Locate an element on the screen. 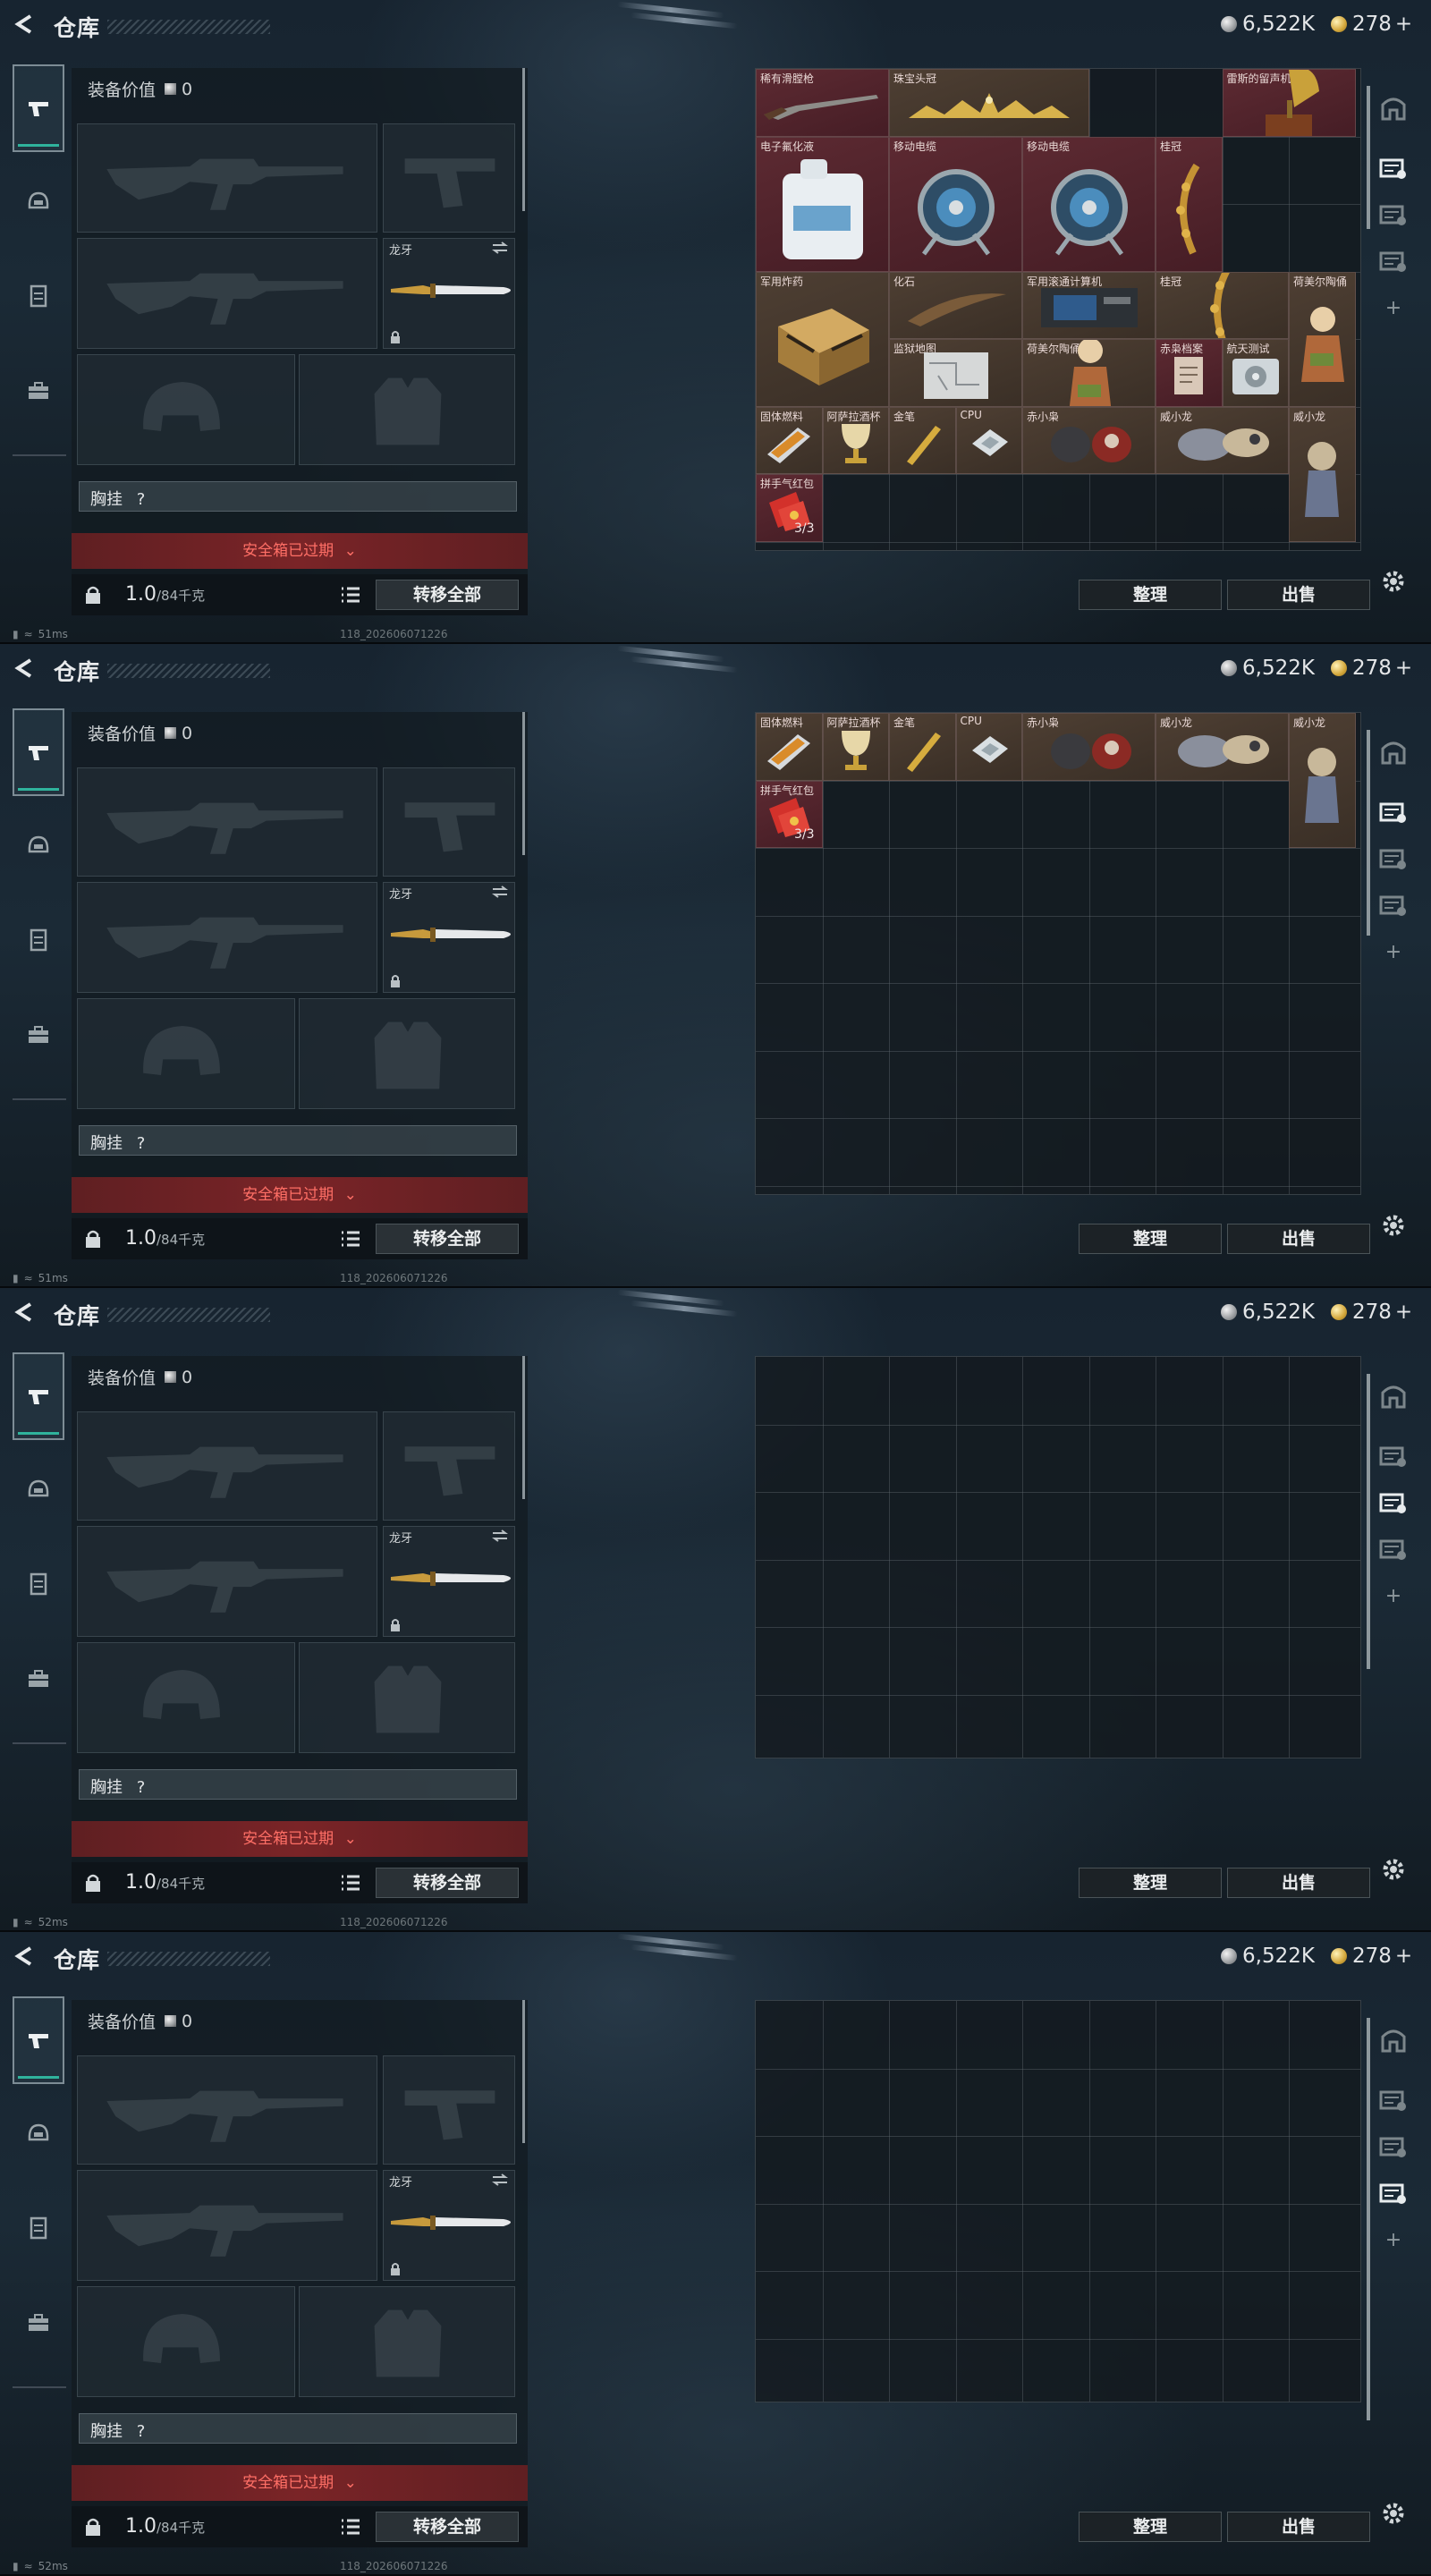 The width and height of the screenshot is (1431, 2576). stash-item: CPU is located at coordinates (989, 440).